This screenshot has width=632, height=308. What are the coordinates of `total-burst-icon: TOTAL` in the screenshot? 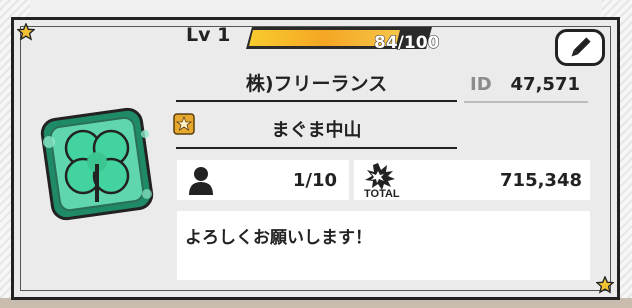 It's located at (382, 180).